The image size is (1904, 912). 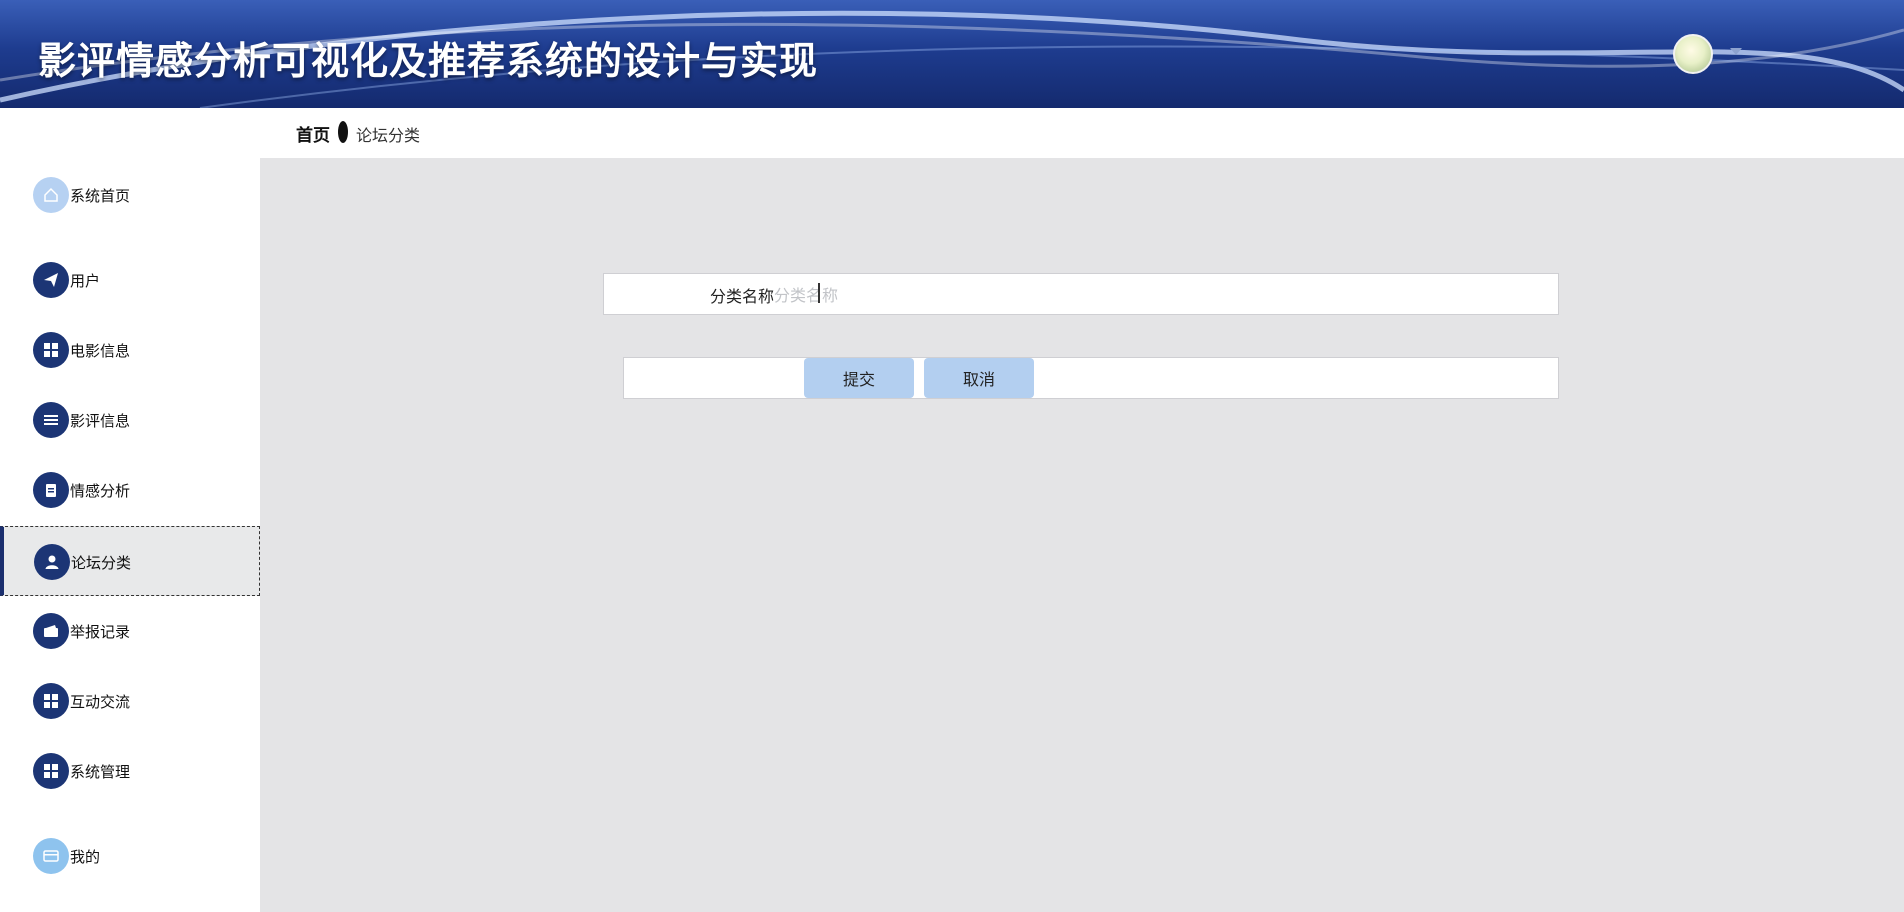 I want to click on sidebar-item-label: 系统管理, so click(x=100, y=772).